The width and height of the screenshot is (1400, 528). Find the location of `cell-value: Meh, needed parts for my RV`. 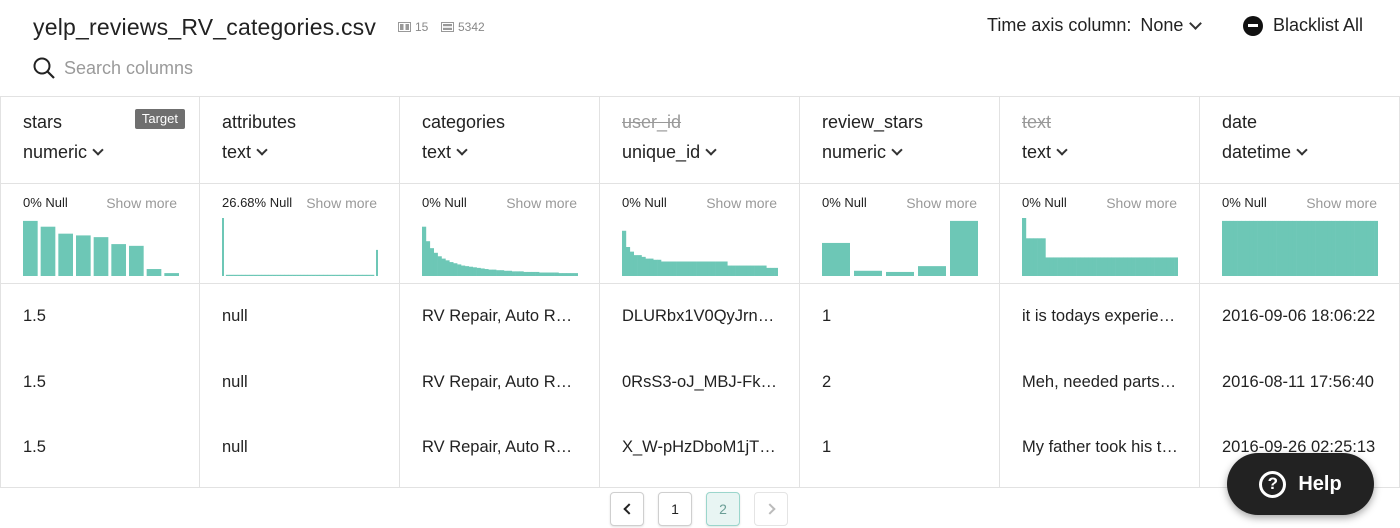

cell-value: Meh, needed parts for my RV is located at coordinates (1100, 381).